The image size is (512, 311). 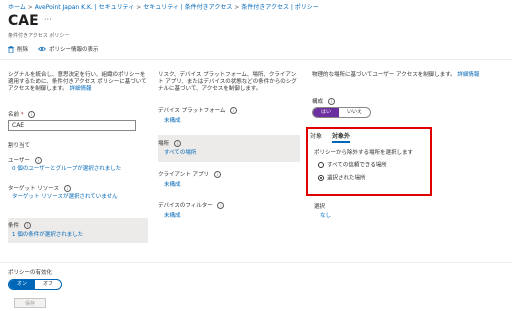 What do you see at coordinates (172, 121) in the screenshot?
I see `device-platform-link: 未構成` at bounding box center [172, 121].